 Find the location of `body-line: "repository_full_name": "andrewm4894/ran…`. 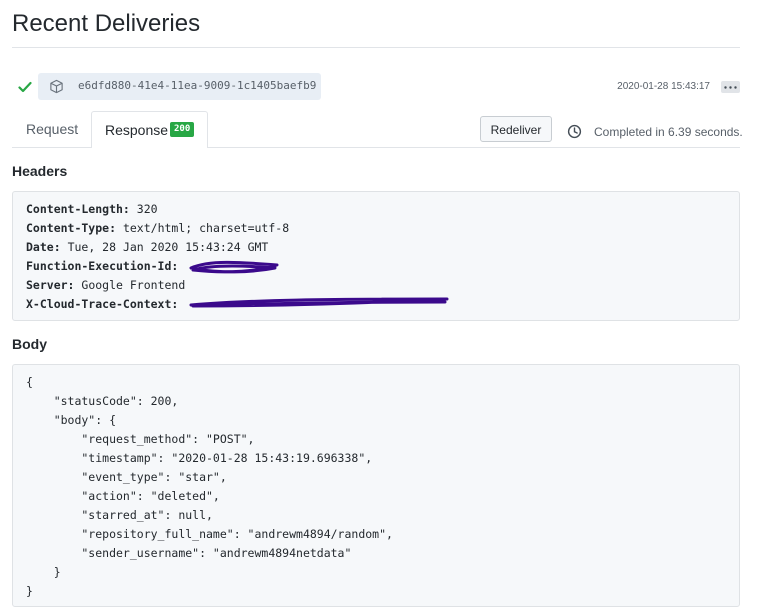

body-line: "repository_full_name": "andrewm4894/ran… is located at coordinates (209, 534).